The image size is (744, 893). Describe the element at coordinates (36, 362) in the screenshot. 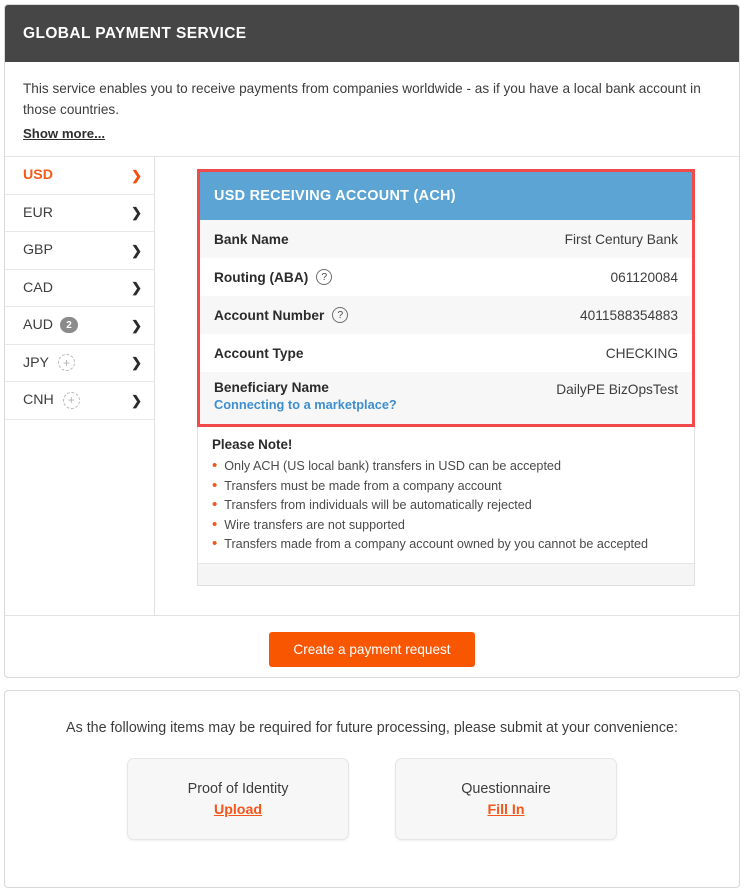

I see `currency-label: JPY` at that location.